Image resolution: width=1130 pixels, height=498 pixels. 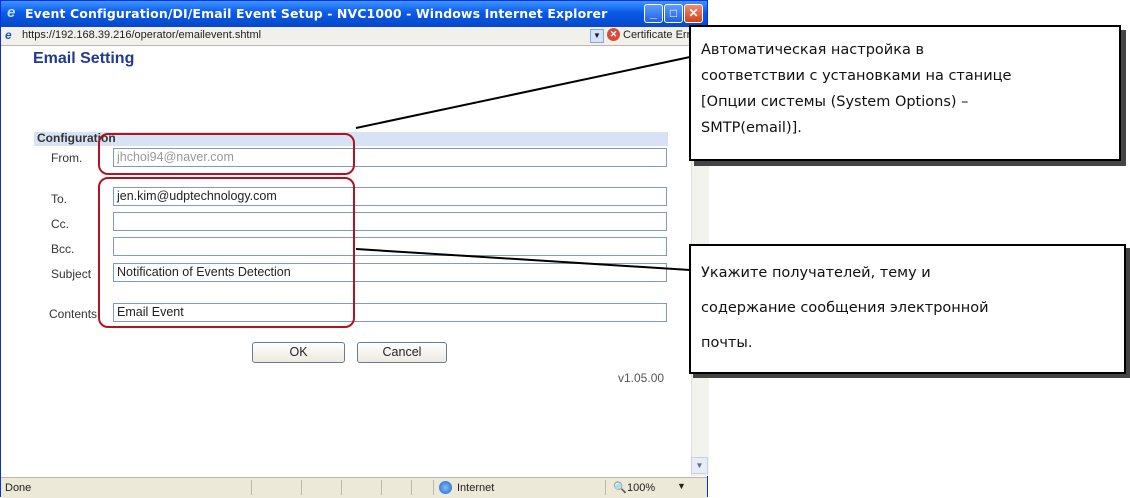 What do you see at coordinates (835, 102) in the screenshot?
I see `callout-top-line-3: [Опции системы (System Options) –` at bounding box center [835, 102].